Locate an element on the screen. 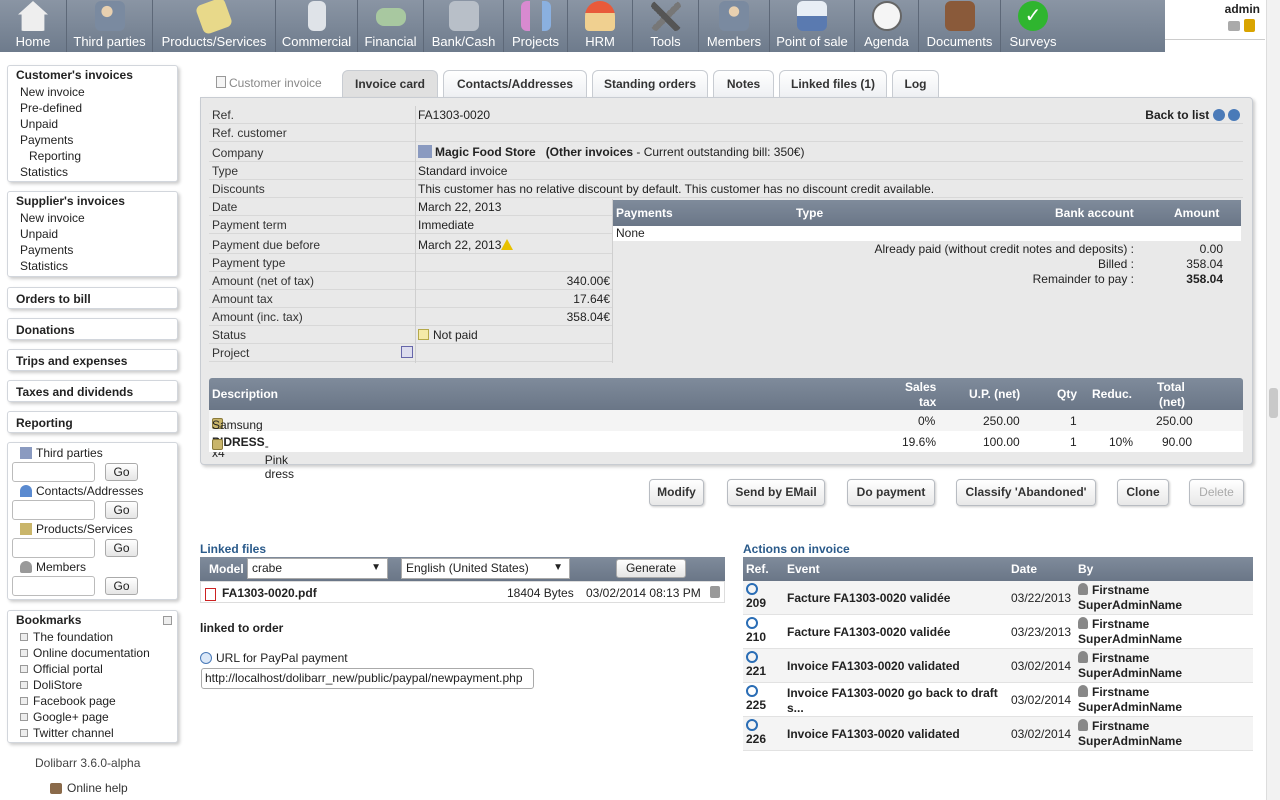 Image resolution: width=1280 pixels, height=800 pixels. page-scrollbar is located at coordinates (1273, 400).